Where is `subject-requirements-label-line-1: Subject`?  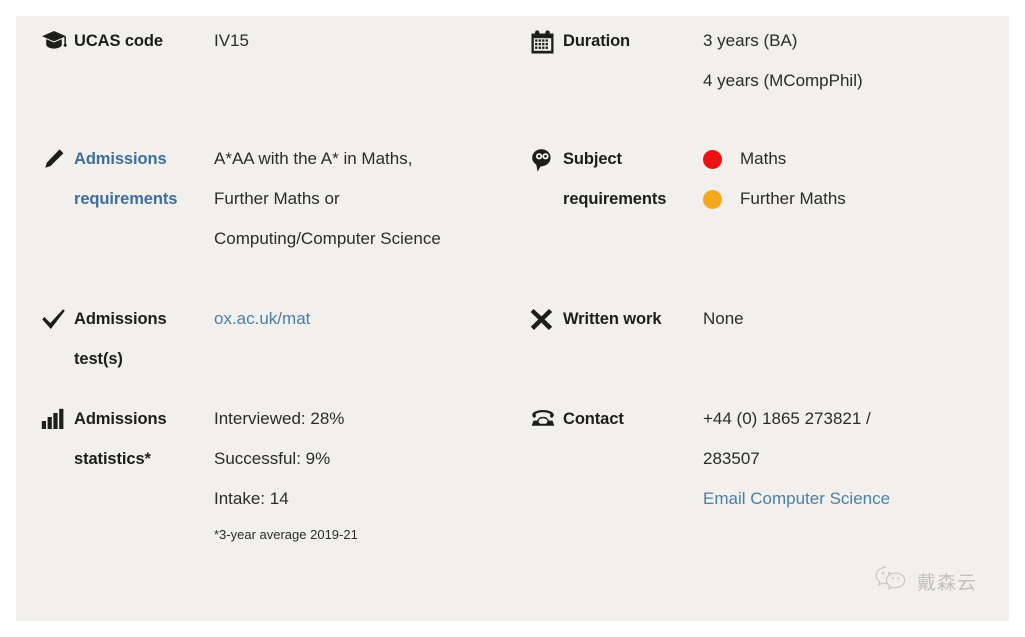
subject-requirements-label-line-1: Subject is located at coordinates (592, 159).